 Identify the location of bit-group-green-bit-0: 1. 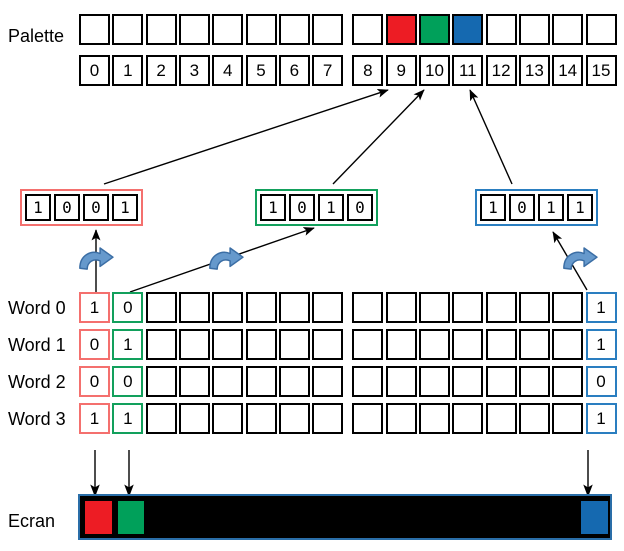
(273, 207).